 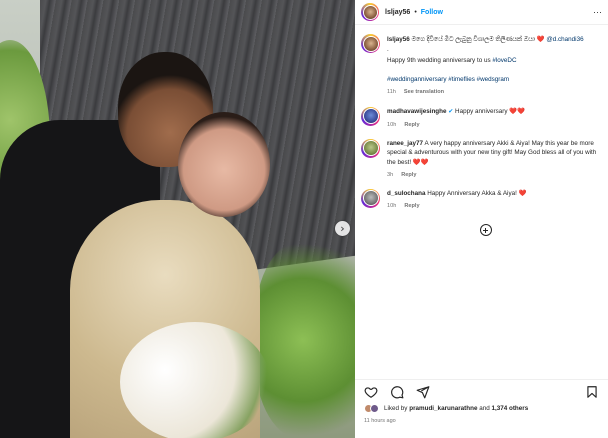 I want to click on liked-by-prefix: Liked by, so click(x=396, y=408).